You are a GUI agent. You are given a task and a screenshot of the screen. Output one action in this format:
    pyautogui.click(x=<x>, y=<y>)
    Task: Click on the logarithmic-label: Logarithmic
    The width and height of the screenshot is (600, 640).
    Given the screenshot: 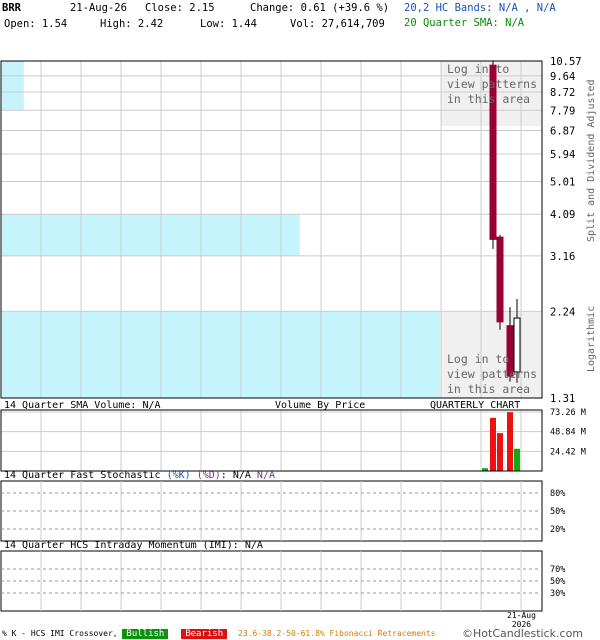 What is the action you would take?
    pyautogui.click(x=591, y=338)
    